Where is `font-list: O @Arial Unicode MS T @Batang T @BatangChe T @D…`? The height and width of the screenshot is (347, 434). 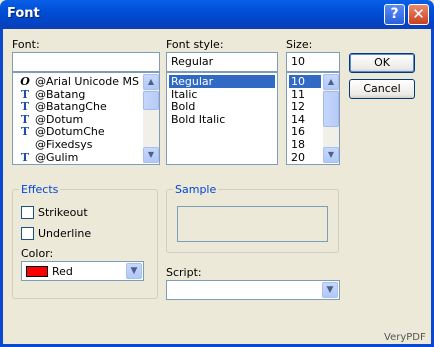
font-list: O @Arial Unicode MS T @Batang T @BatangChe T @D… is located at coordinates (86, 118).